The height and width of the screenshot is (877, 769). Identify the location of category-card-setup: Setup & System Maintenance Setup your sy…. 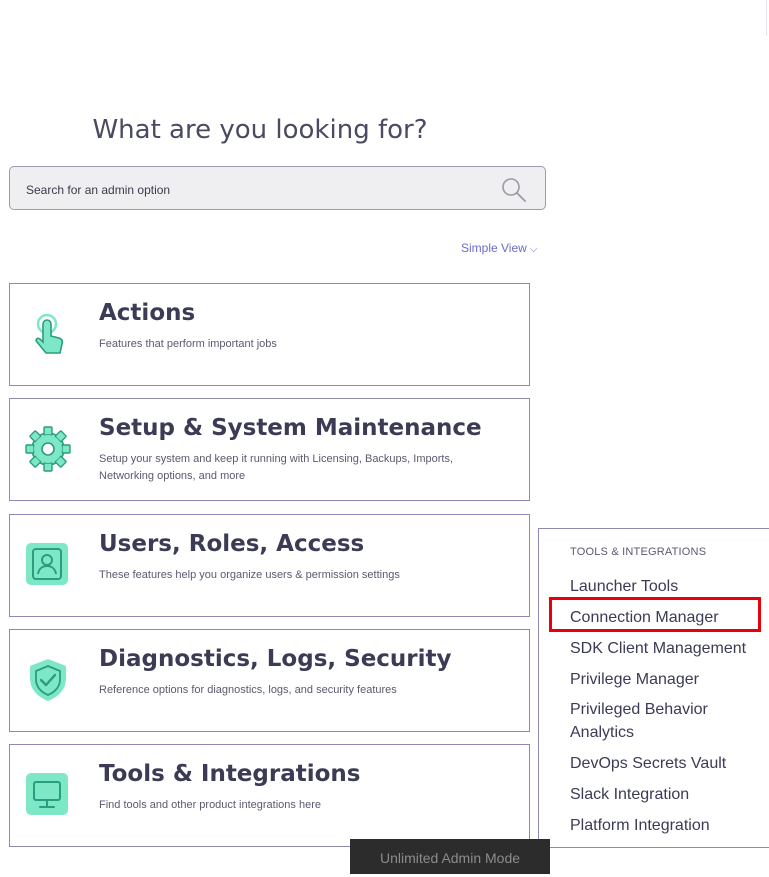
(269, 449).